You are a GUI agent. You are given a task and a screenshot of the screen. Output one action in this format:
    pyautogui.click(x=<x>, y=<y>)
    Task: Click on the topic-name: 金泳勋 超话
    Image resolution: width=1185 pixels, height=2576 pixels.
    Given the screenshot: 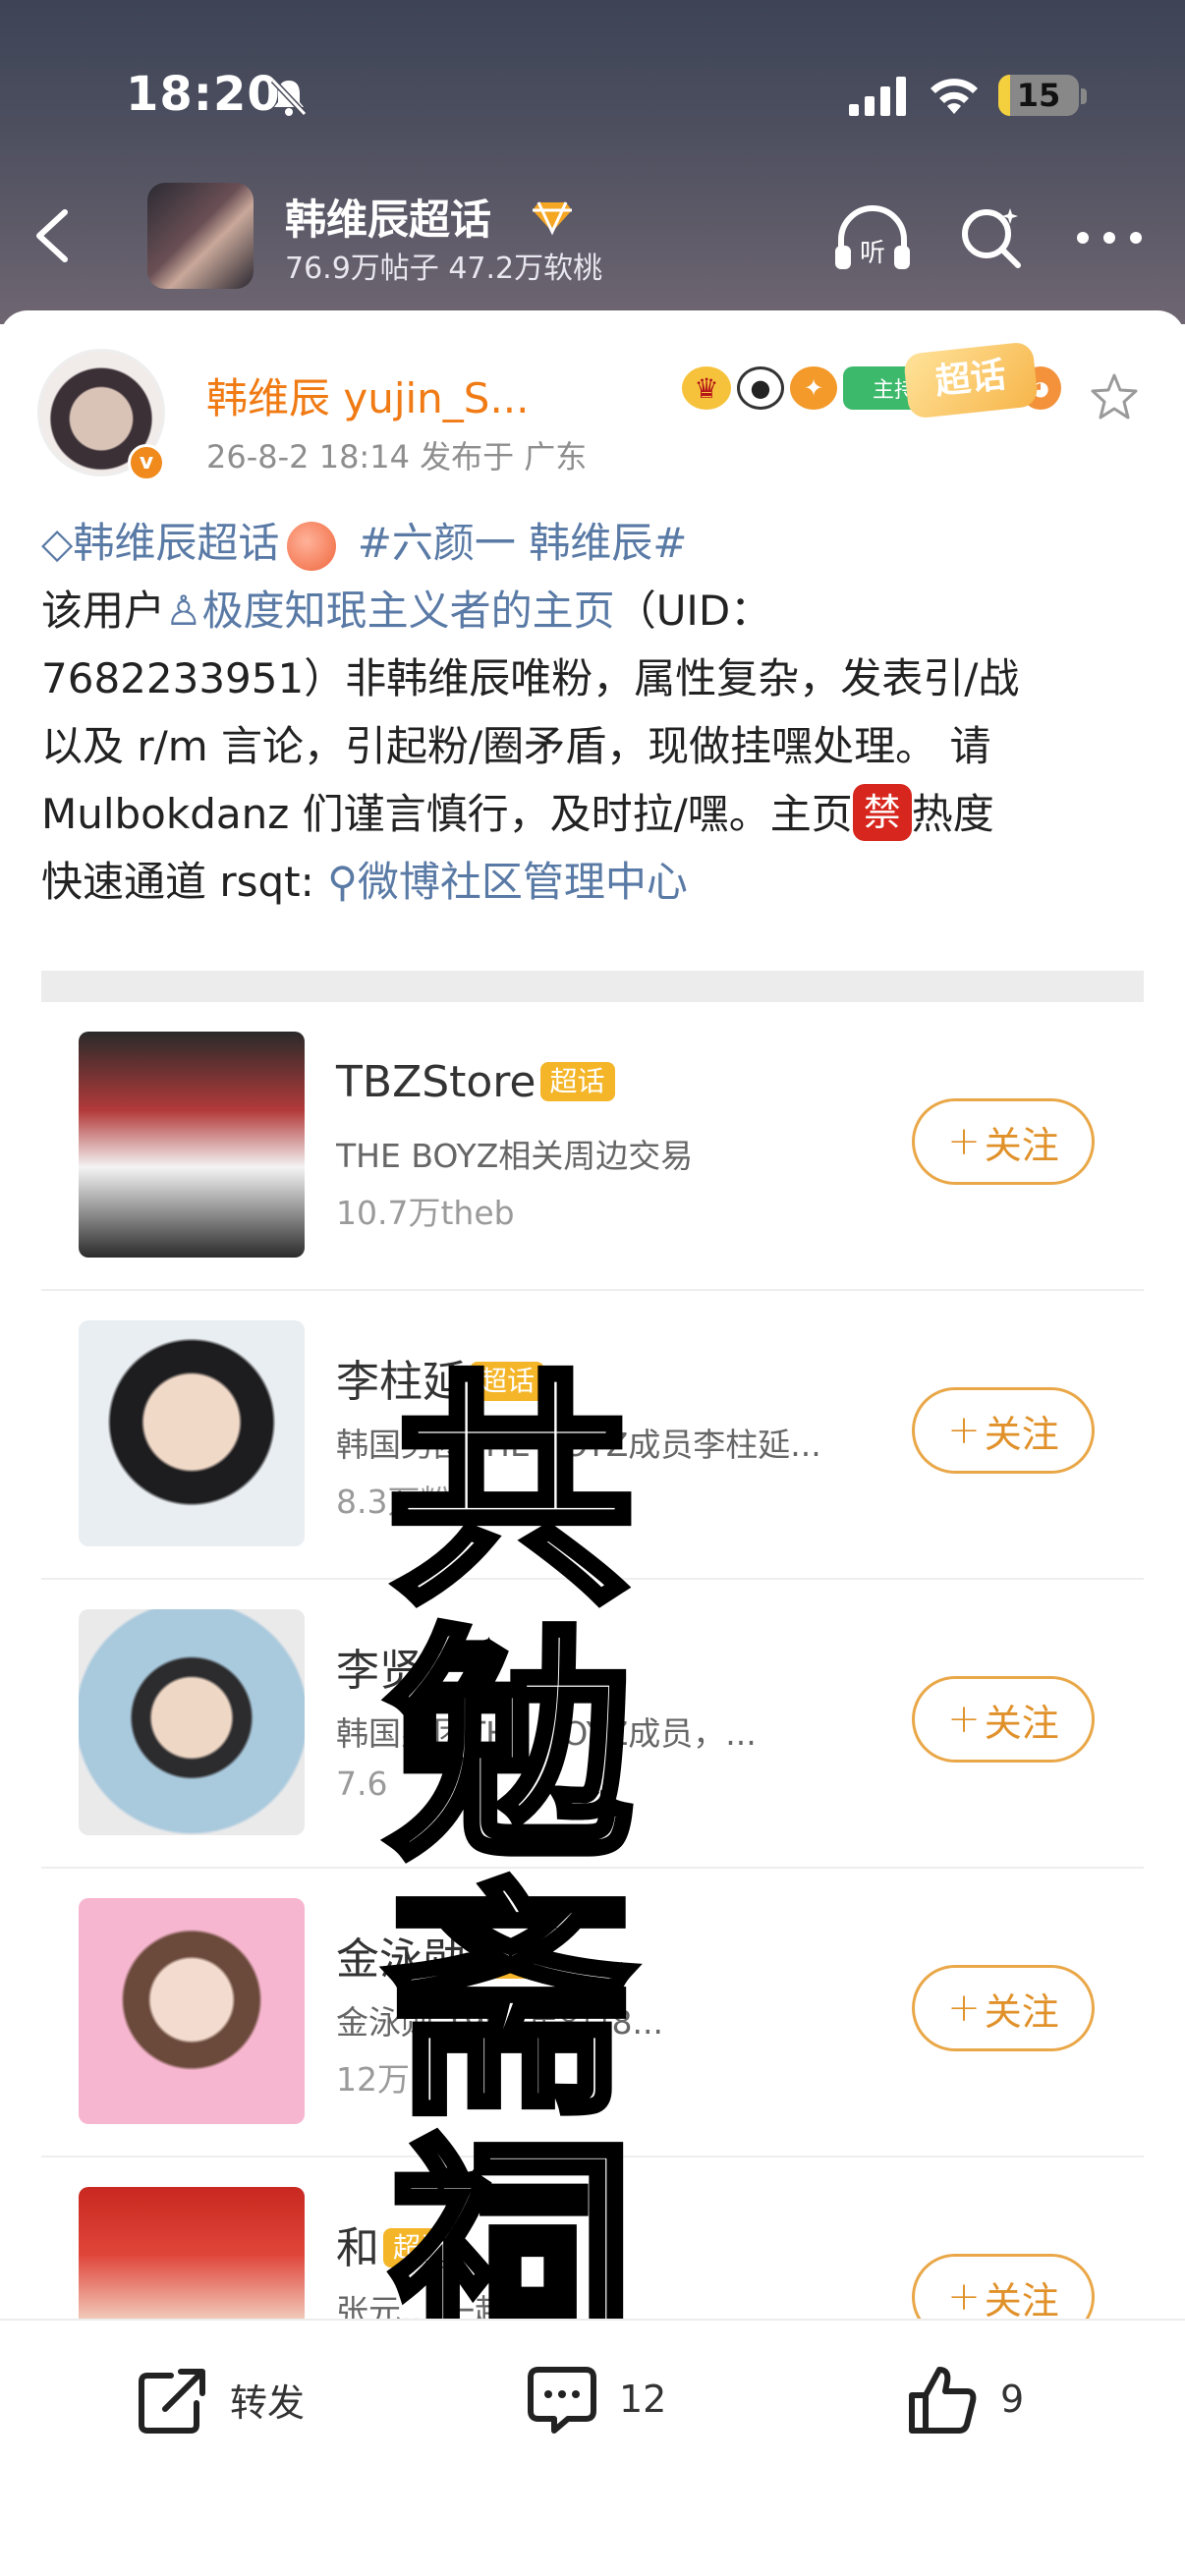 What is the action you would take?
    pyautogui.click(x=441, y=1955)
    